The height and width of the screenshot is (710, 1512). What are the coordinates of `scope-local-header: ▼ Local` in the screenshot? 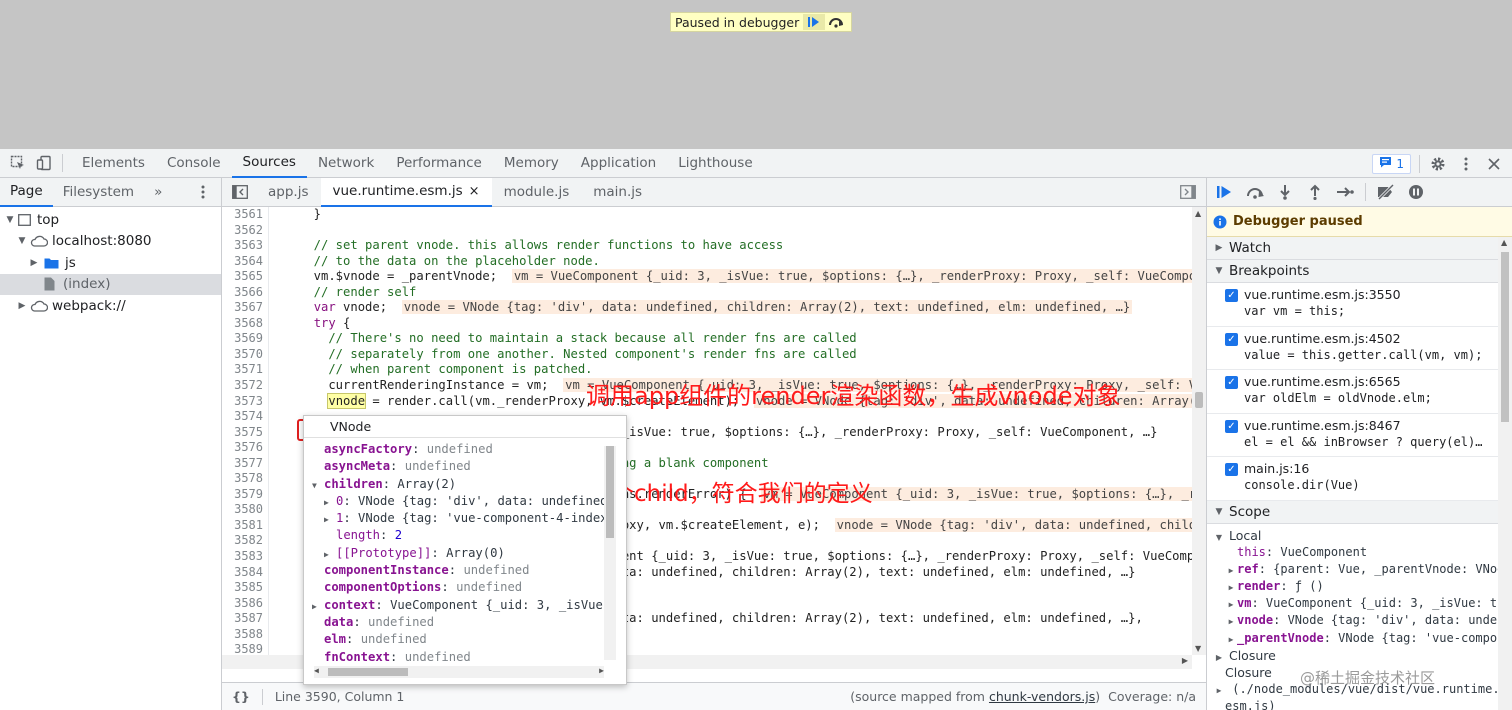 It's located at (1359, 535).